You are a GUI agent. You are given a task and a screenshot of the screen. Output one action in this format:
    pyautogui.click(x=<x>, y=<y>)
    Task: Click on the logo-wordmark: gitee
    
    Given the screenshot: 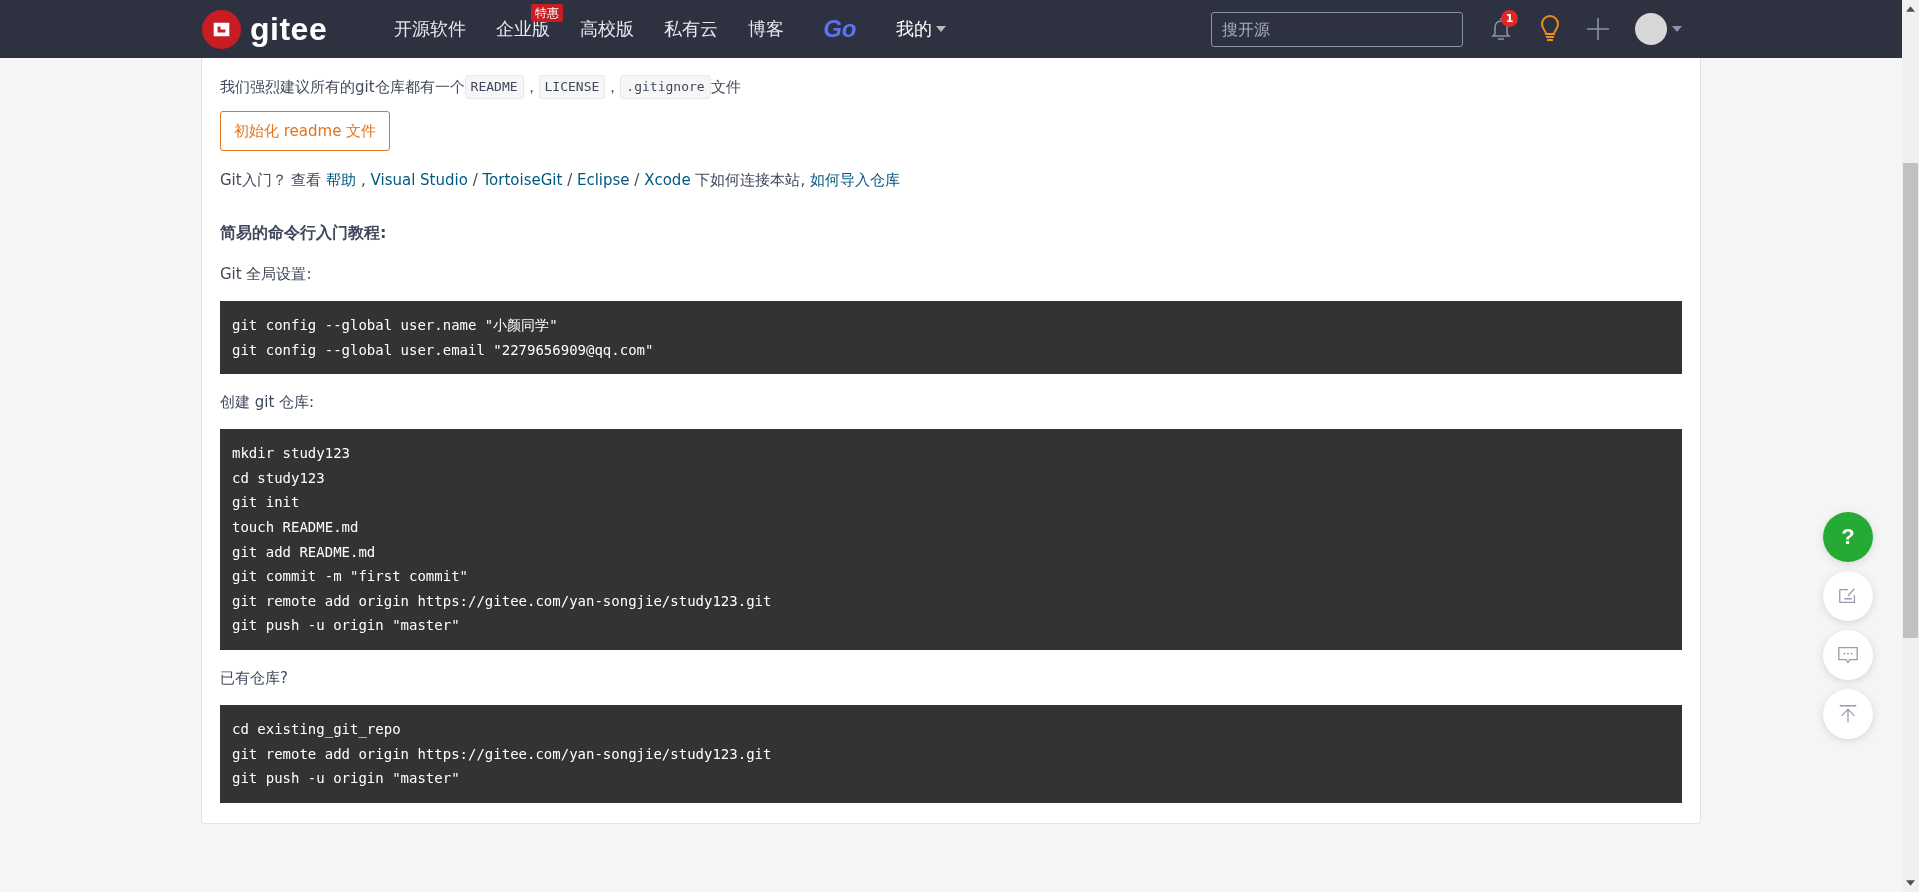 What is the action you would take?
    pyautogui.click(x=289, y=29)
    